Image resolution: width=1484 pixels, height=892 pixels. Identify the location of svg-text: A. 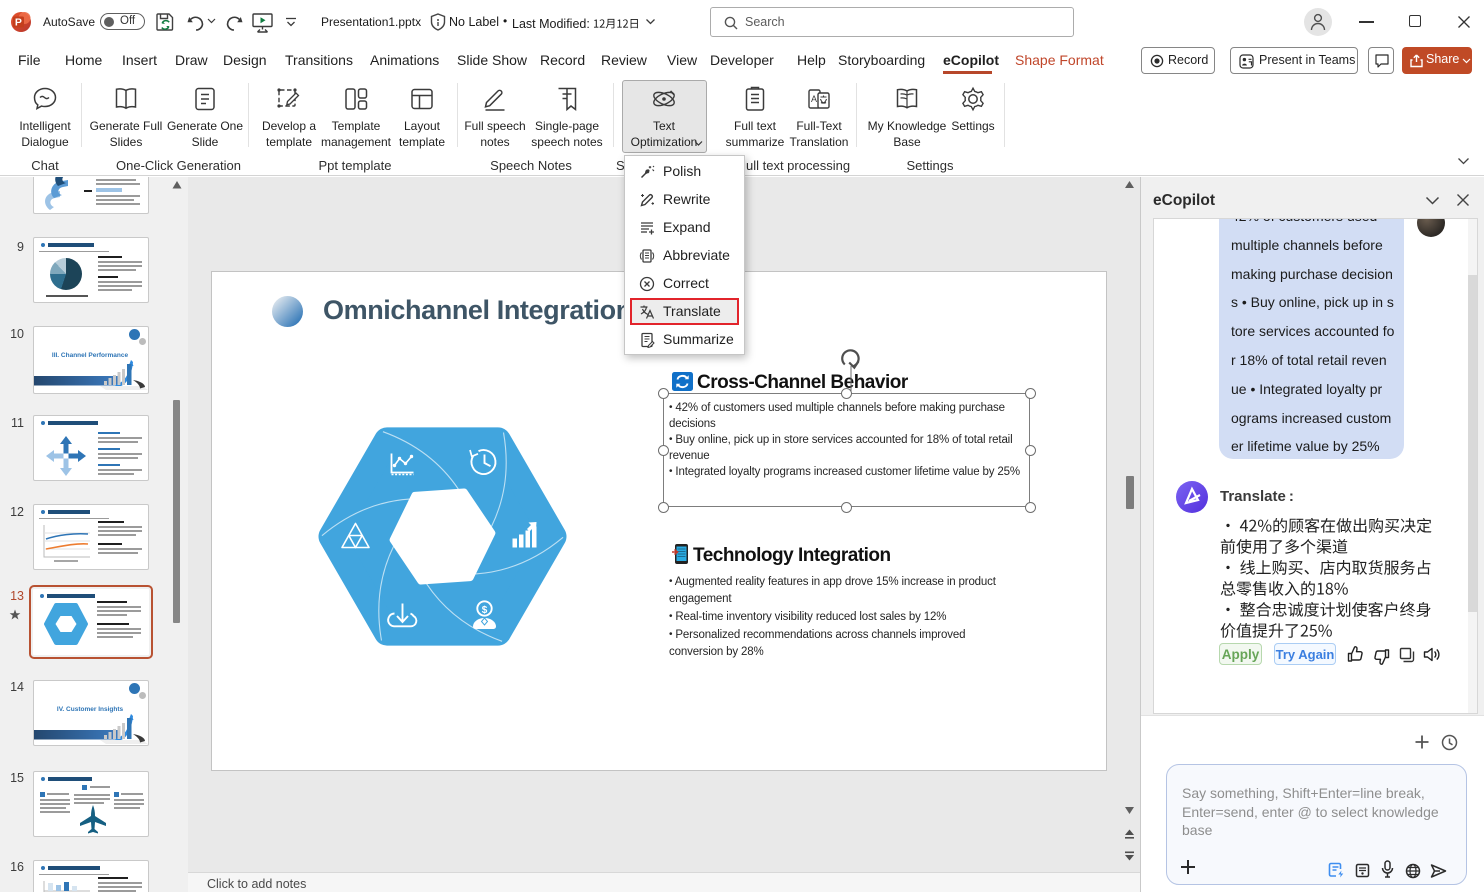
(814, 99).